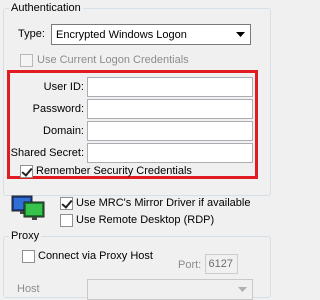 The height and width of the screenshot is (300, 320). What do you see at coordinates (163, 203) in the screenshot?
I see `mirror-driver-label: Use MRC's Mirror Driver if available` at bounding box center [163, 203].